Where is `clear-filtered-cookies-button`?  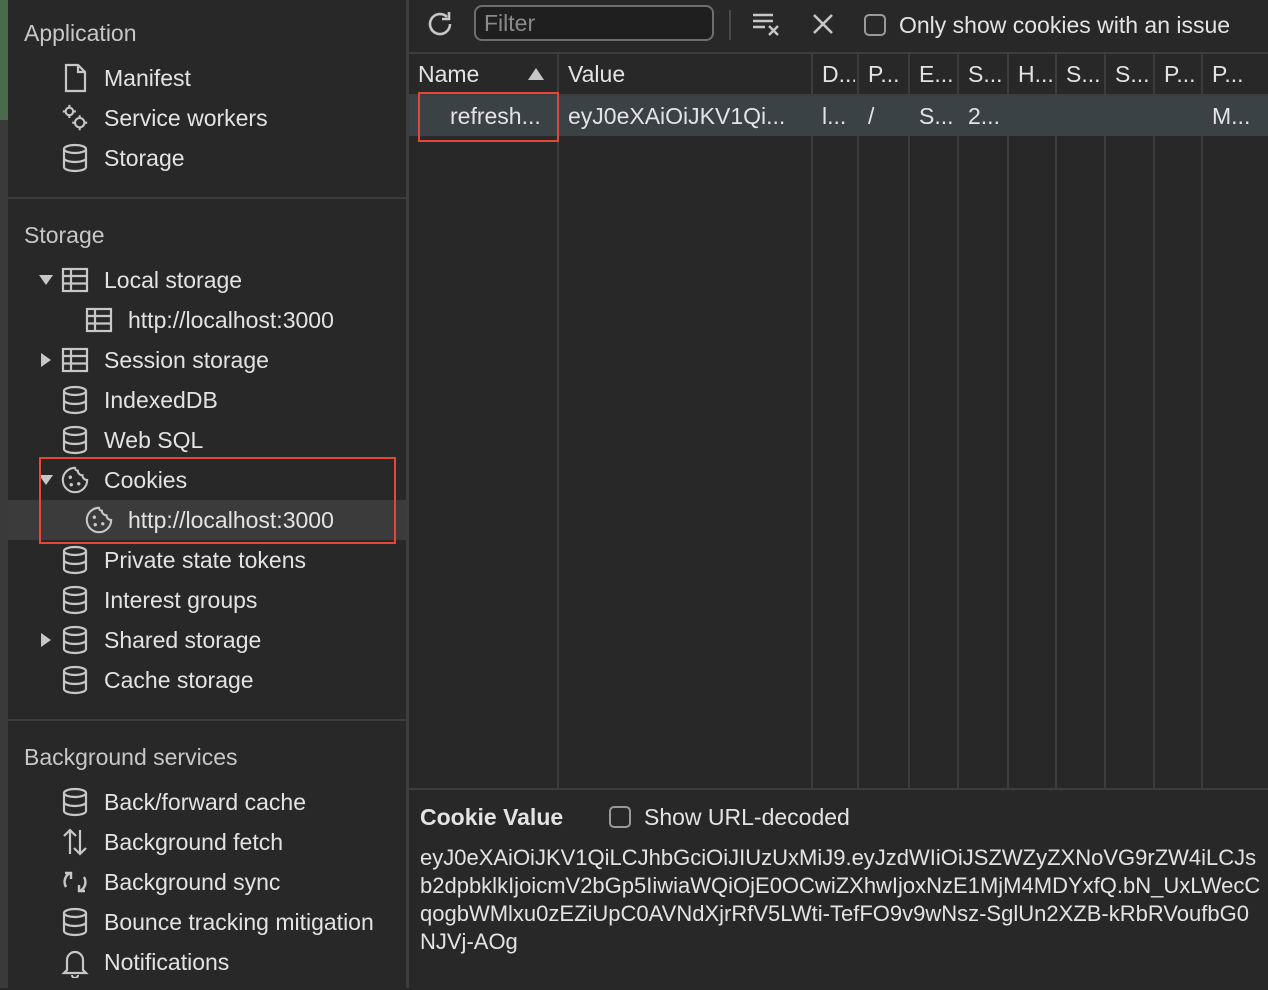 clear-filtered-cookies-button is located at coordinates (766, 26).